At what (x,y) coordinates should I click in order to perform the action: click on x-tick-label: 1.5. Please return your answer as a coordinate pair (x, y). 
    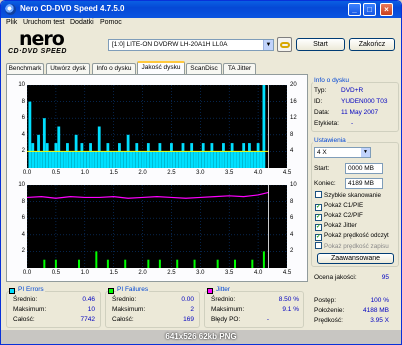
    Looking at the image, I should click on (113, 173).